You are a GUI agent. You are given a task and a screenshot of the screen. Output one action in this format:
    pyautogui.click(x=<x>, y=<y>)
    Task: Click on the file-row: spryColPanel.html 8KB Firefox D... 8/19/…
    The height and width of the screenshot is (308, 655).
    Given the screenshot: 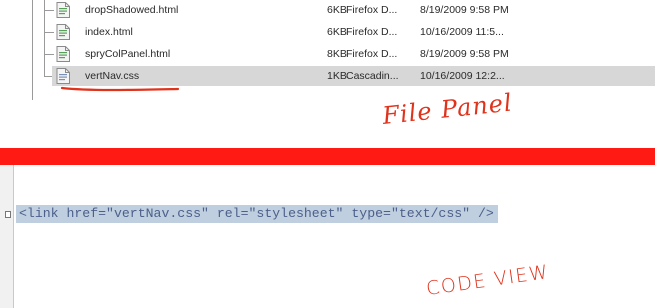 What is the action you would take?
    pyautogui.click(x=353, y=54)
    